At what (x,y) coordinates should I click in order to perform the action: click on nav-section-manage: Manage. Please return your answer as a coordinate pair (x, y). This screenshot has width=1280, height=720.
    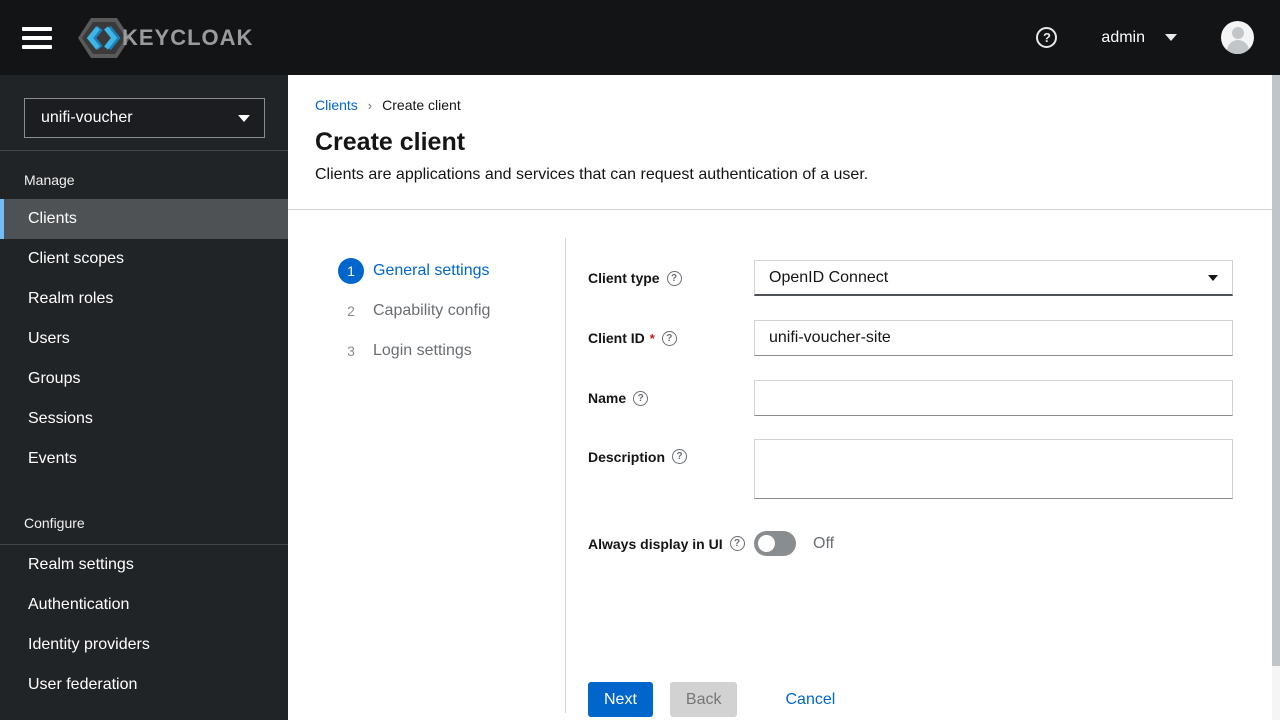
    Looking at the image, I should click on (49, 180).